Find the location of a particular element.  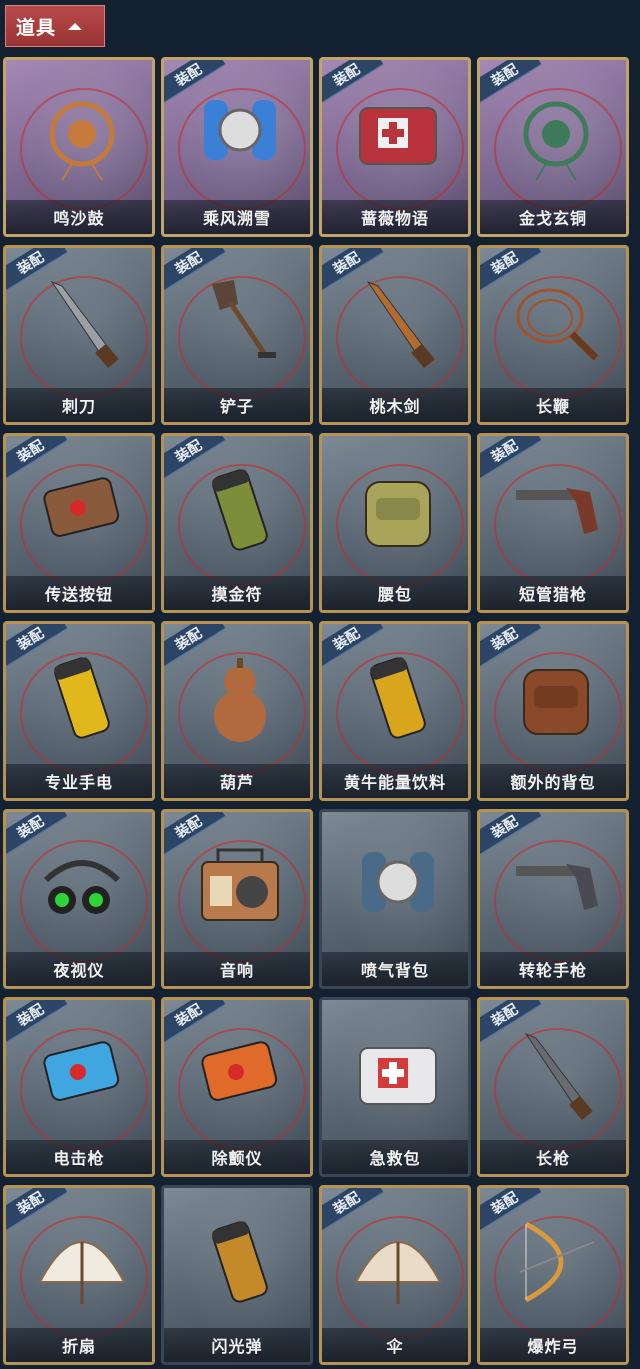

revolver-icon is located at coordinates (557, 887).